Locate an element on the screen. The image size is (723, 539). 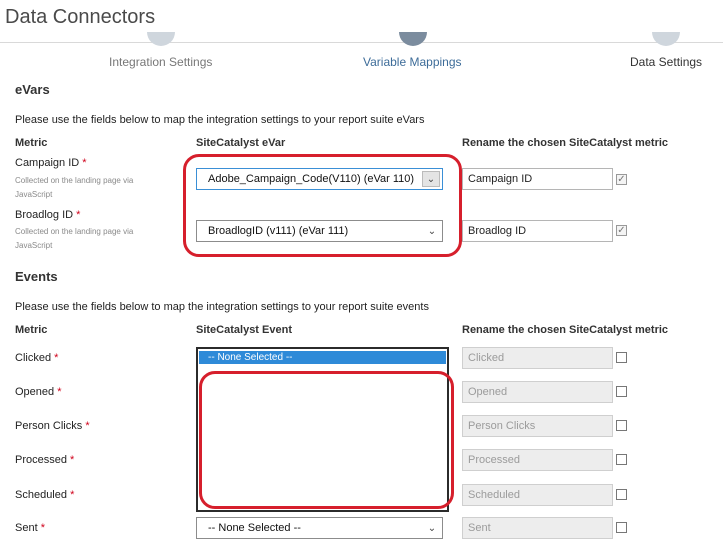
evars-col-rename: Rename the chosen SiteCatalyst metric is located at coordinates (565, 143).